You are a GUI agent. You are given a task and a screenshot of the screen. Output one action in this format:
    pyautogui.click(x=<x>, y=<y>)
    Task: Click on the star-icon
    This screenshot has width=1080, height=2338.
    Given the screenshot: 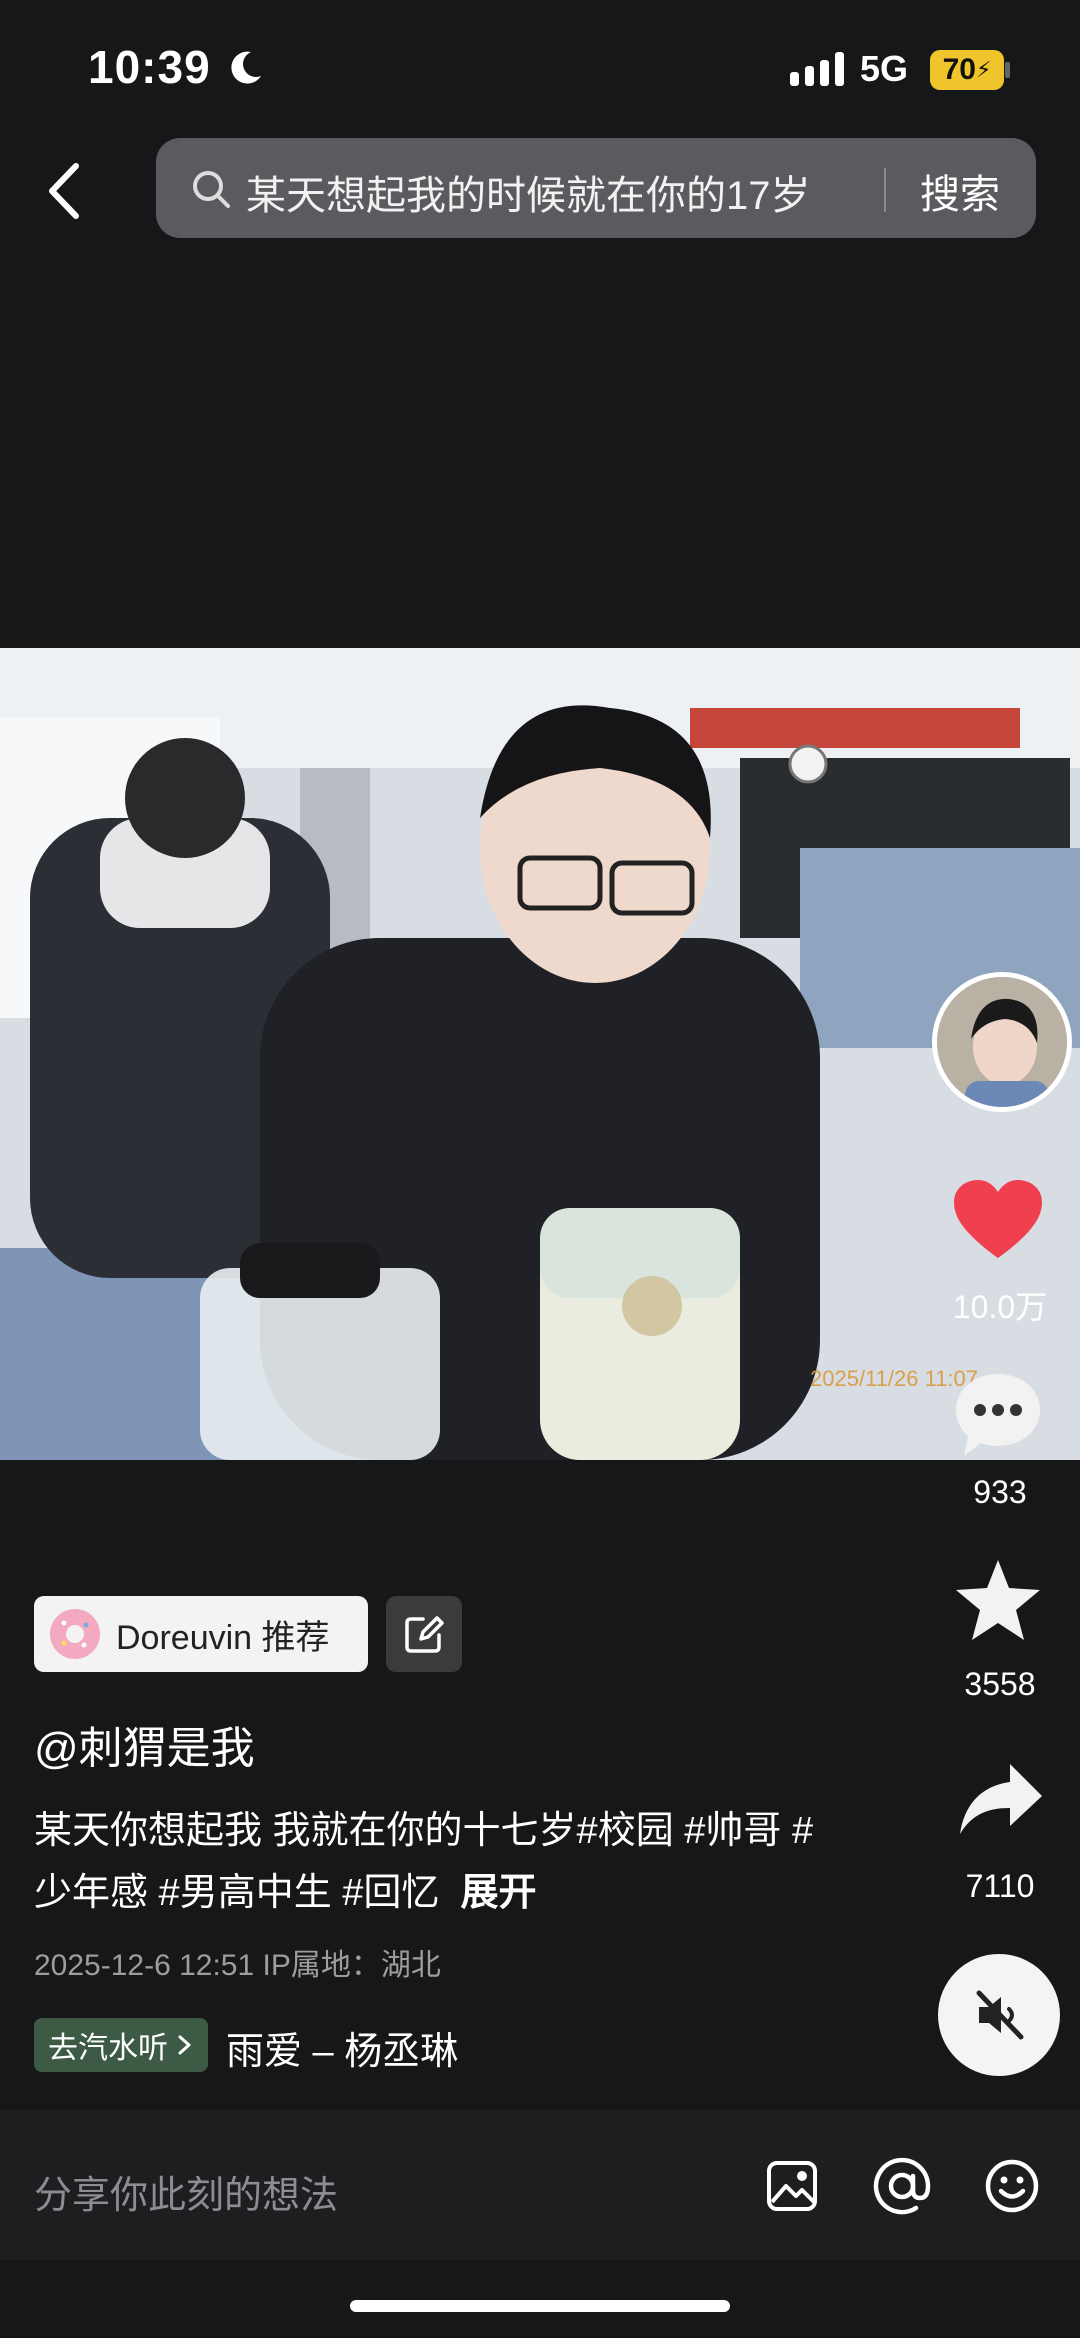 What is the action you would take?
    pyautogui.click(x=998, y=1600)
    